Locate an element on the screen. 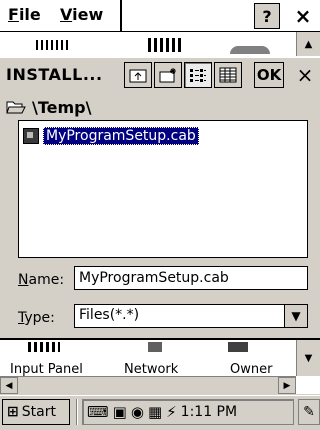 The height and width of the screenshot is (430, 320). chevron-down-icon: ▼ is located at coordinates (295, 316).